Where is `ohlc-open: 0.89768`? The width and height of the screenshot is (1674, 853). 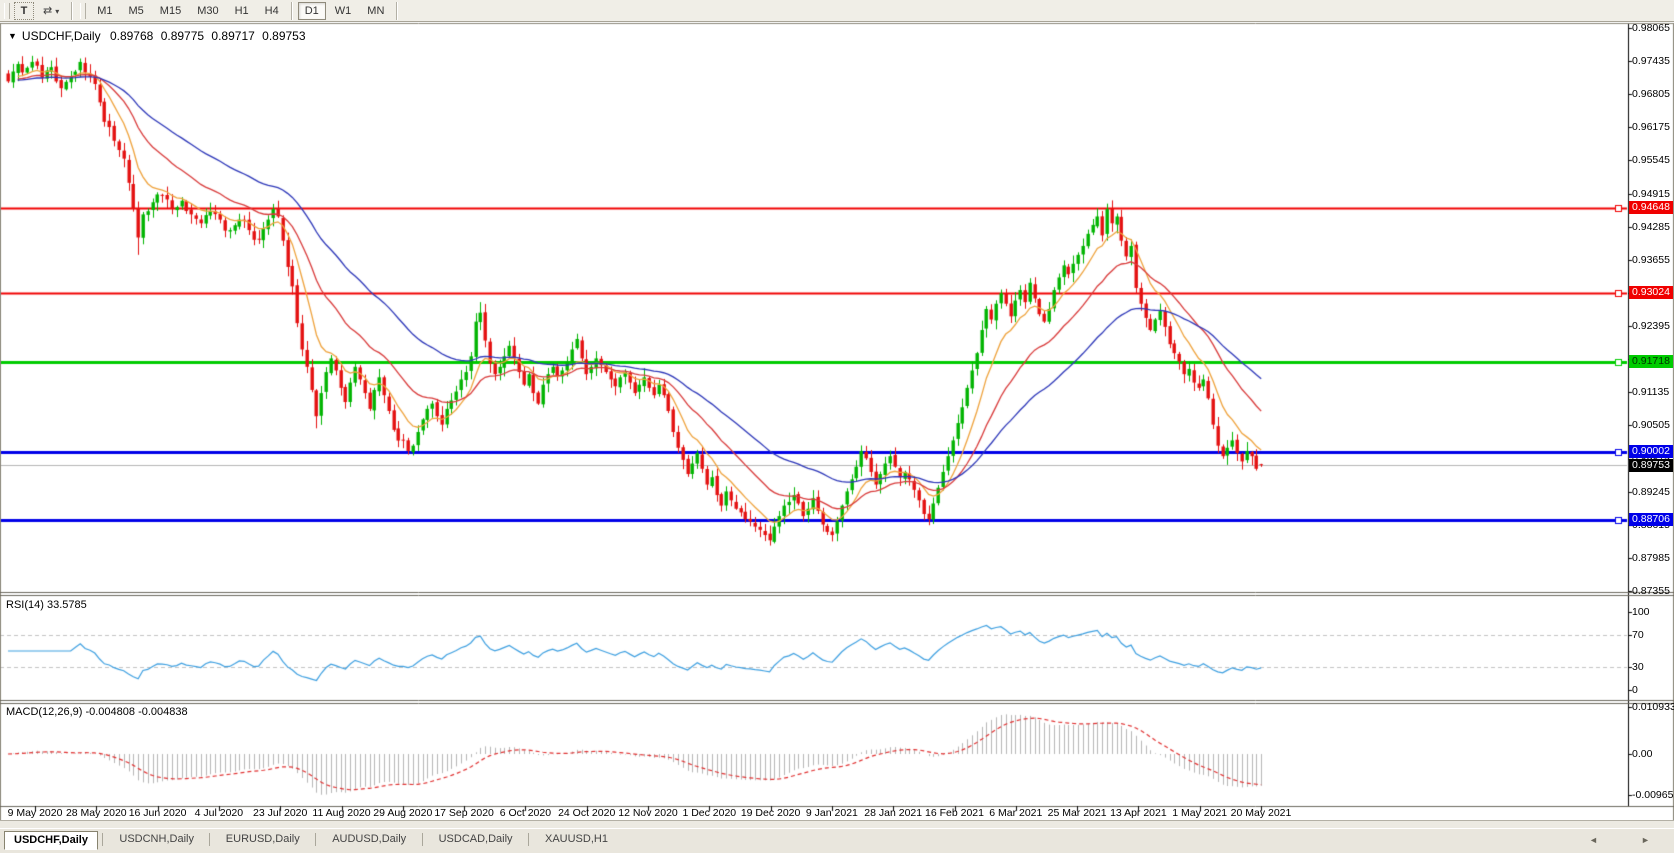
ohlc-open: 0.89768 is located at coordinates (131, 36).